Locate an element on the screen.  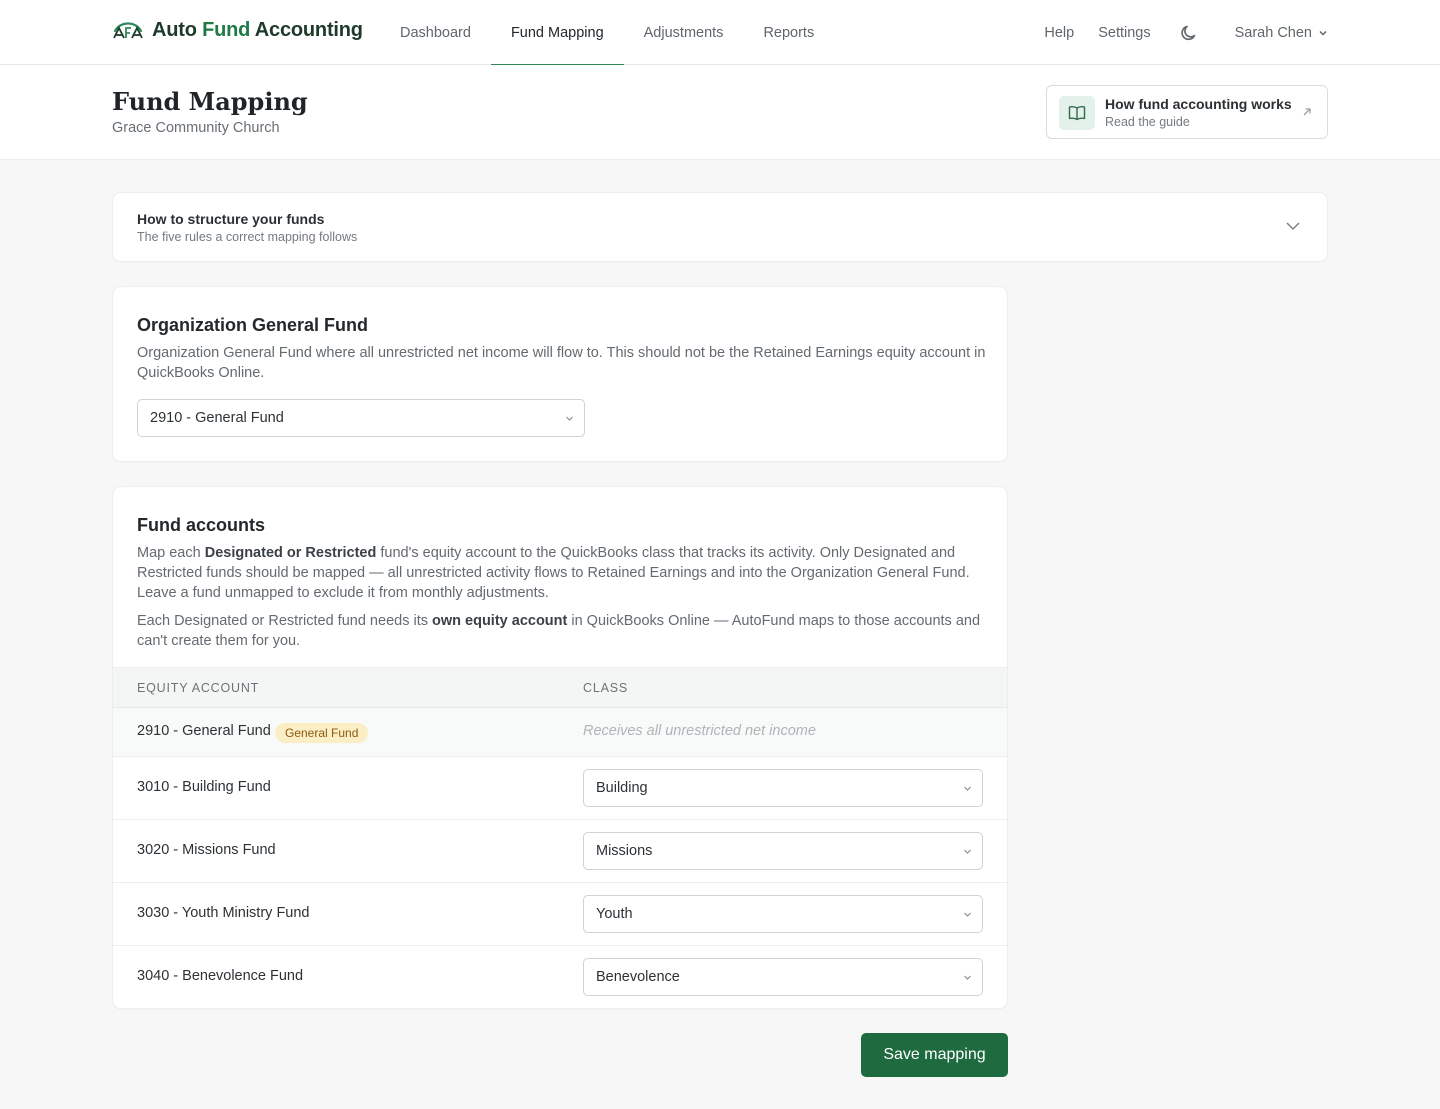
general-fund-badge: General Fund is located at coordinates (322, 733).